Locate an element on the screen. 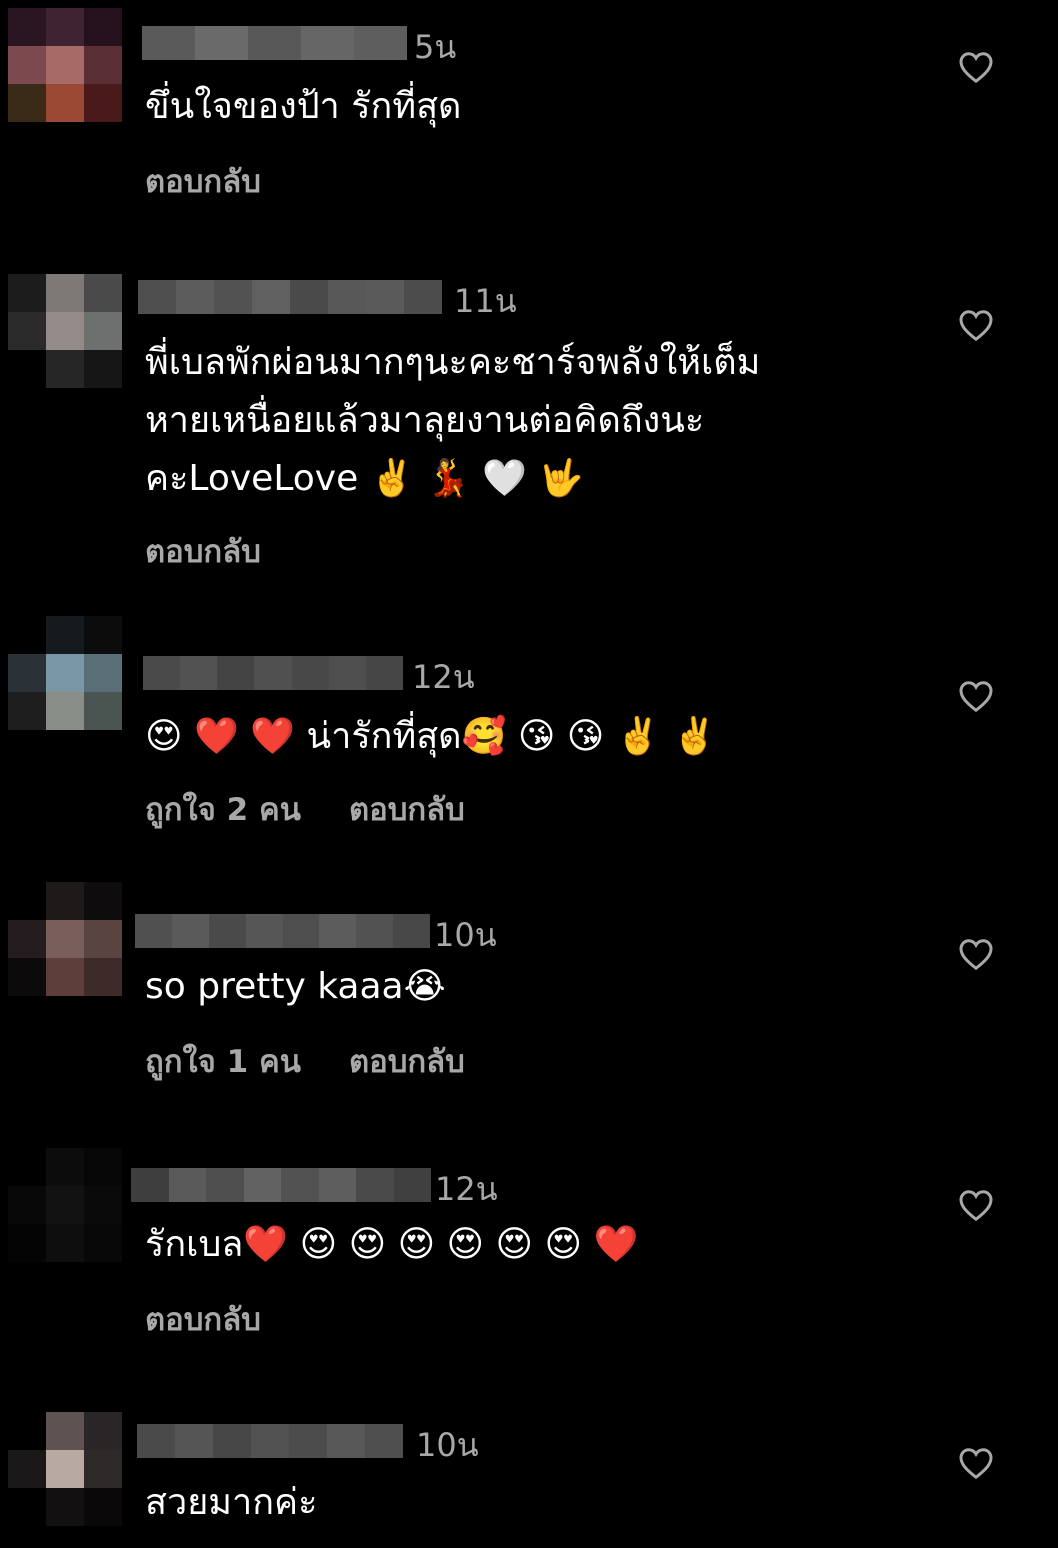 The image size is (1058, 1548). comment-text: so pretty kaaa😭 is located at coordinates (295, 986).